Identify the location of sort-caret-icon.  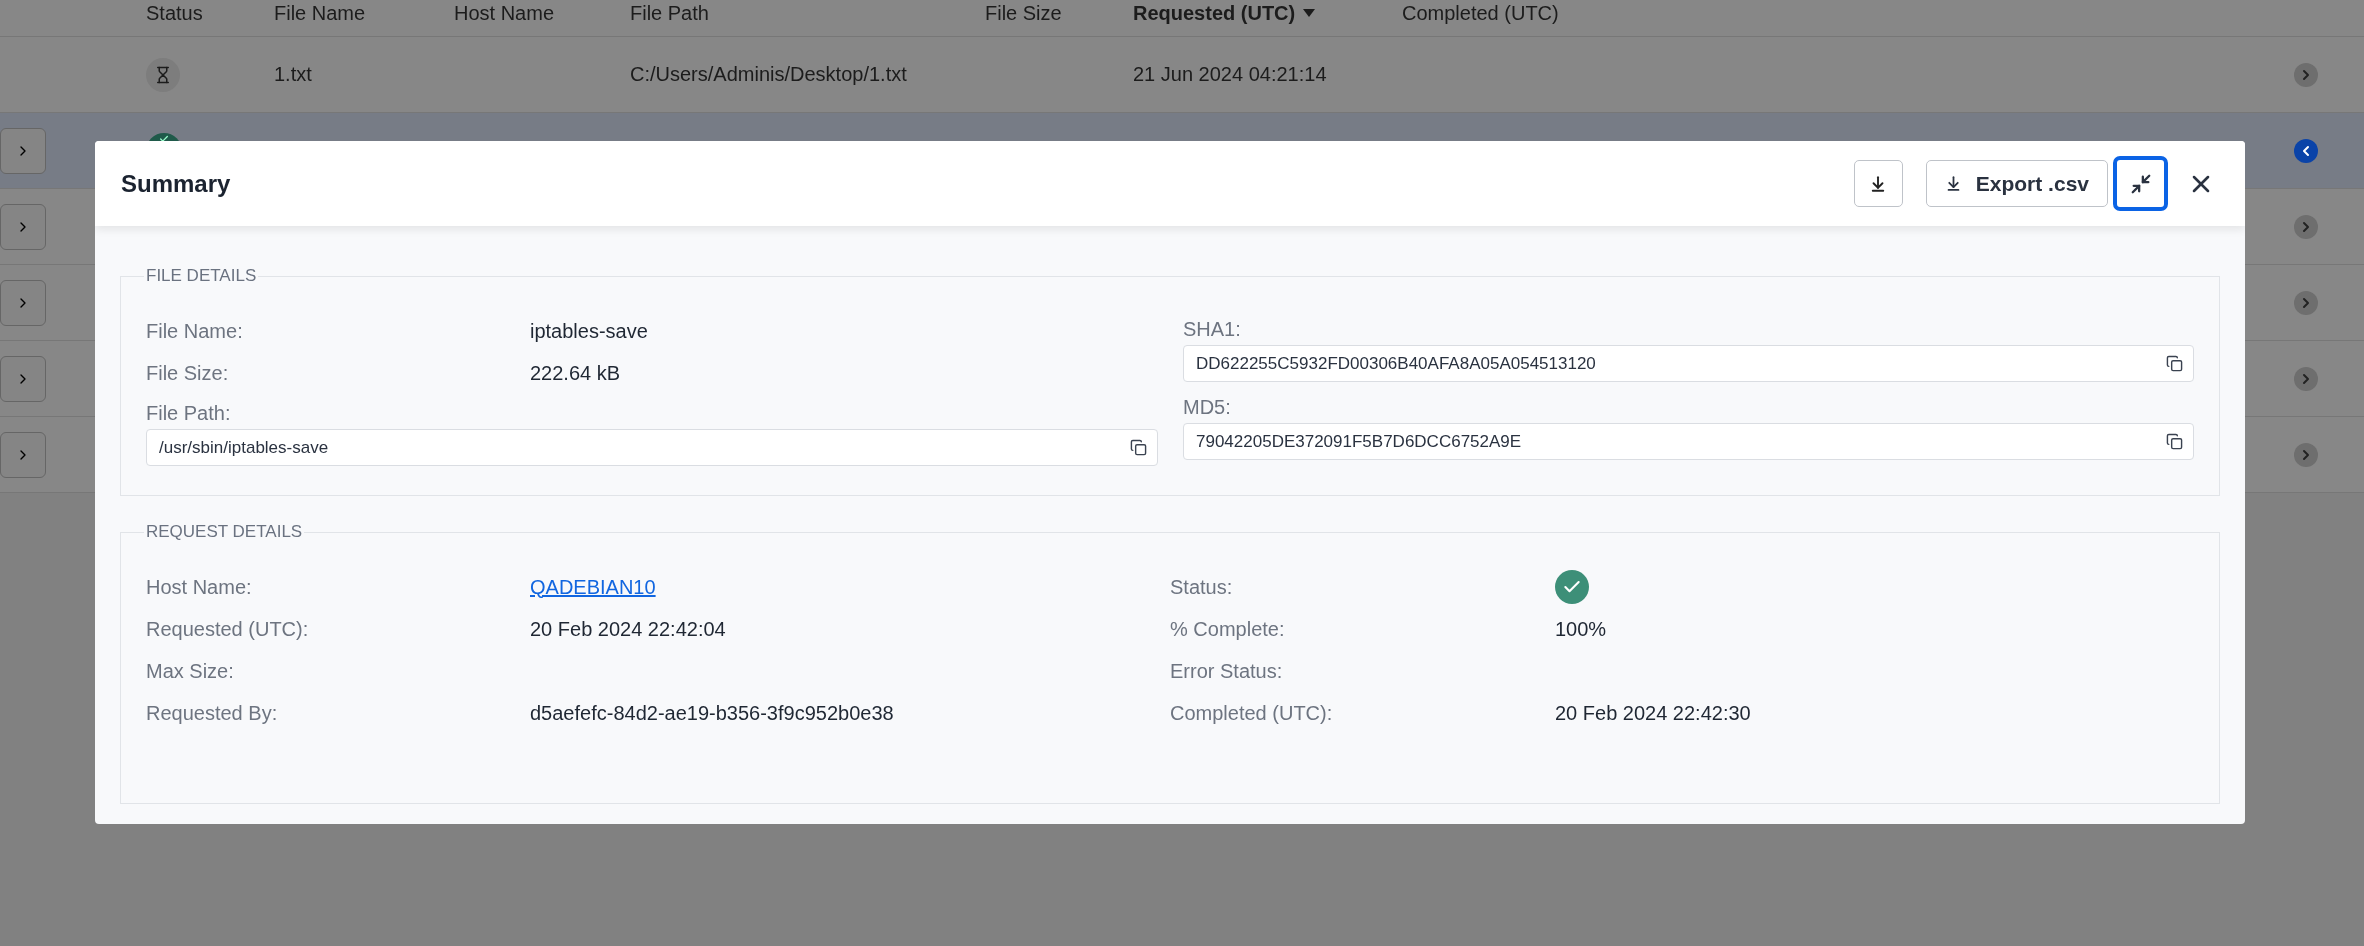
(1309, 13).